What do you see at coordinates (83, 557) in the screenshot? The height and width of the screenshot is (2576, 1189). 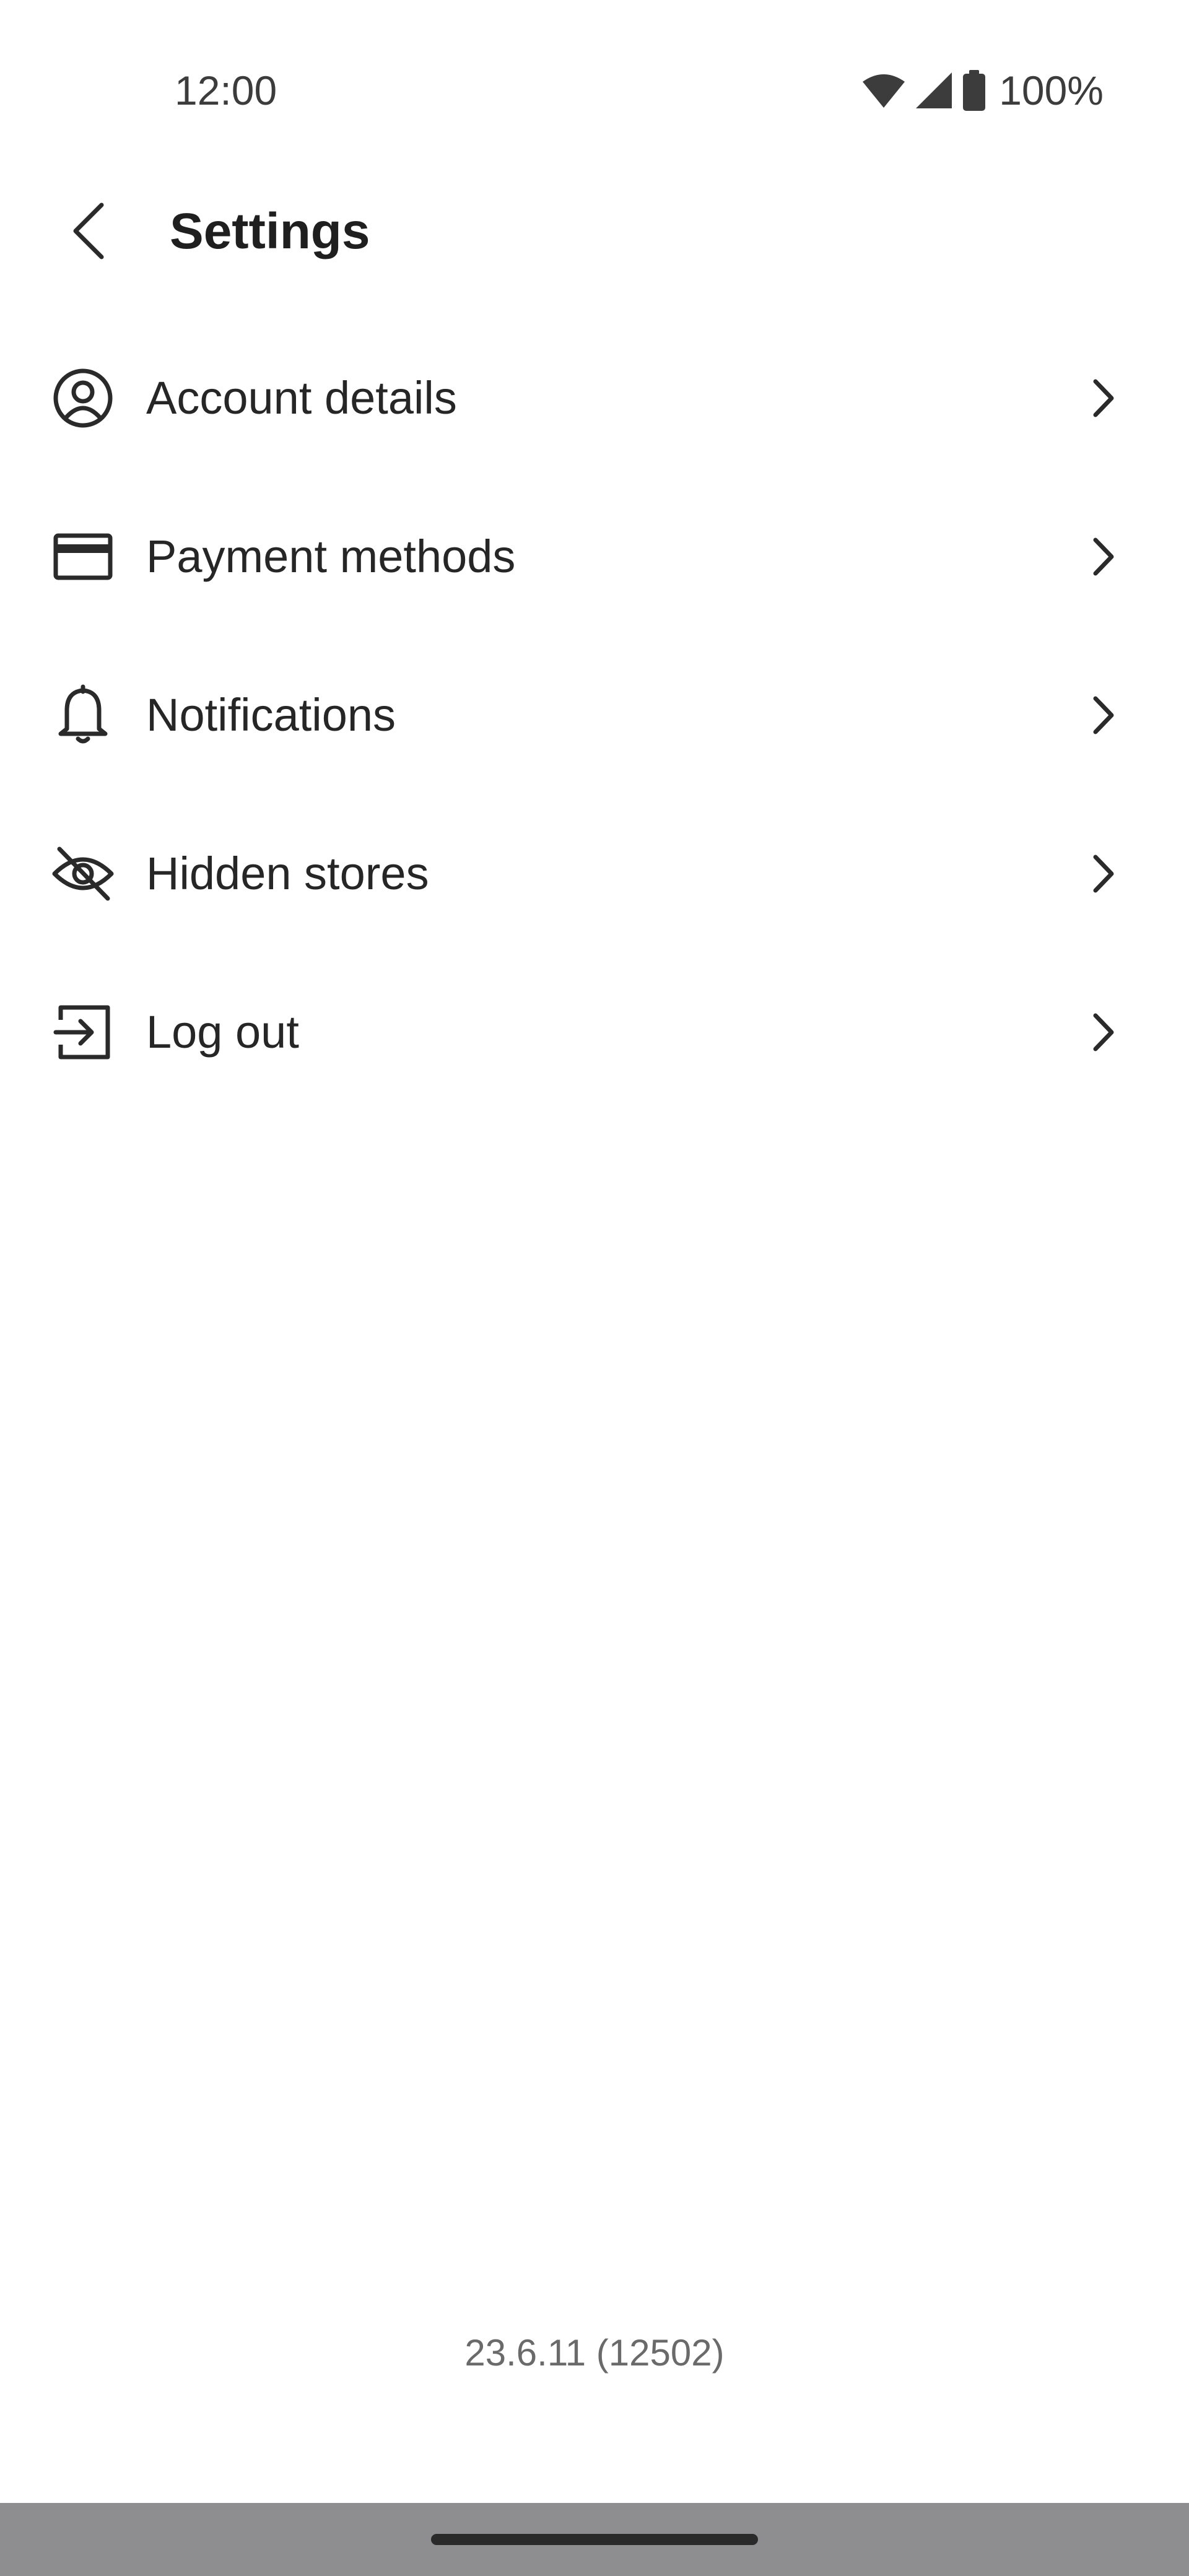 I see `credit-card-icon` at bounding box center [83, 557].